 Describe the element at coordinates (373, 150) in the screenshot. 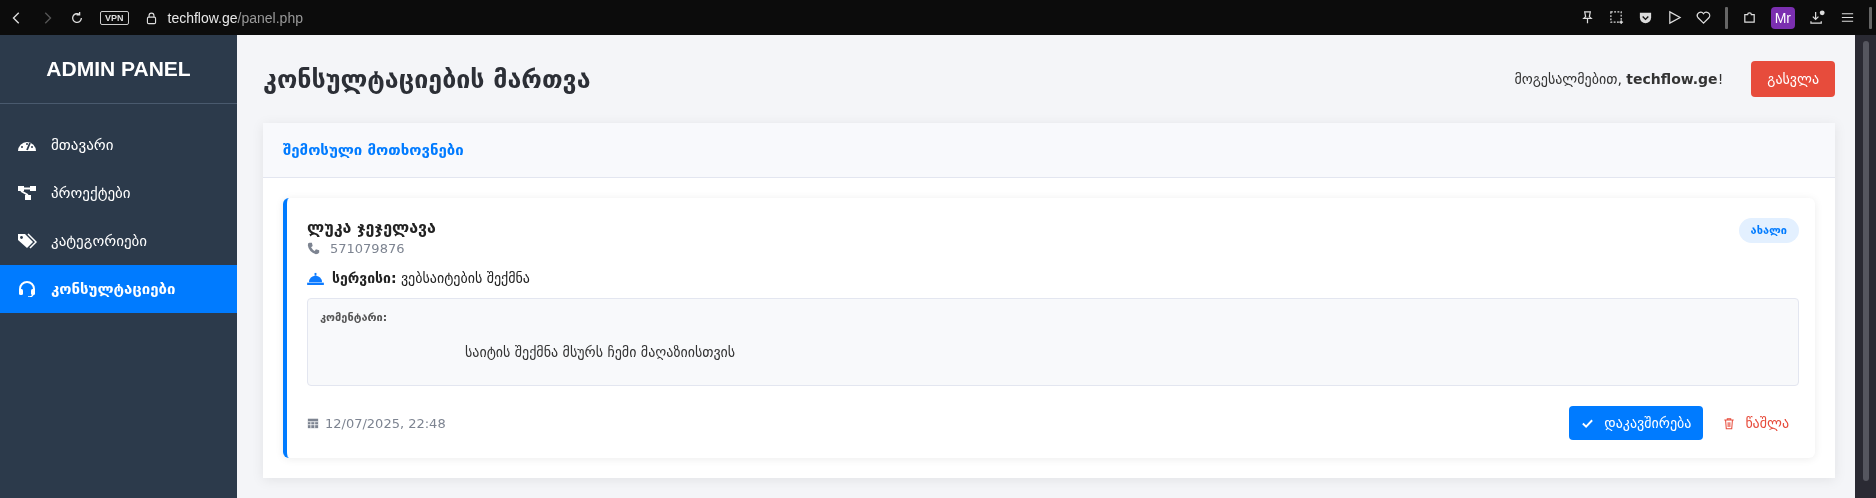

I see `panel-title: შემოსული მოთხოვნები` at that location.